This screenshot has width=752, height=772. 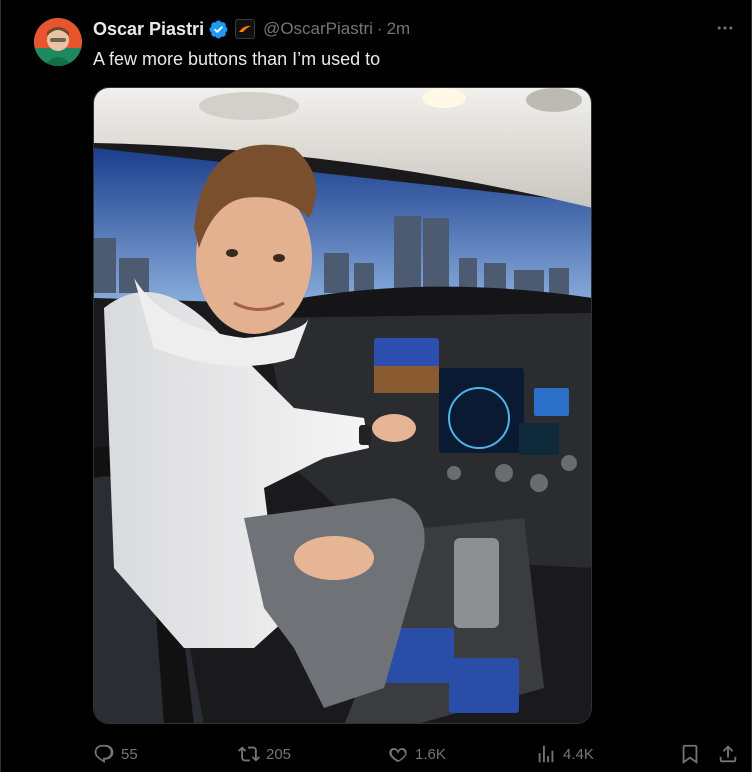 I want to click on verified-badge-icon, so click(x=218, y=29).